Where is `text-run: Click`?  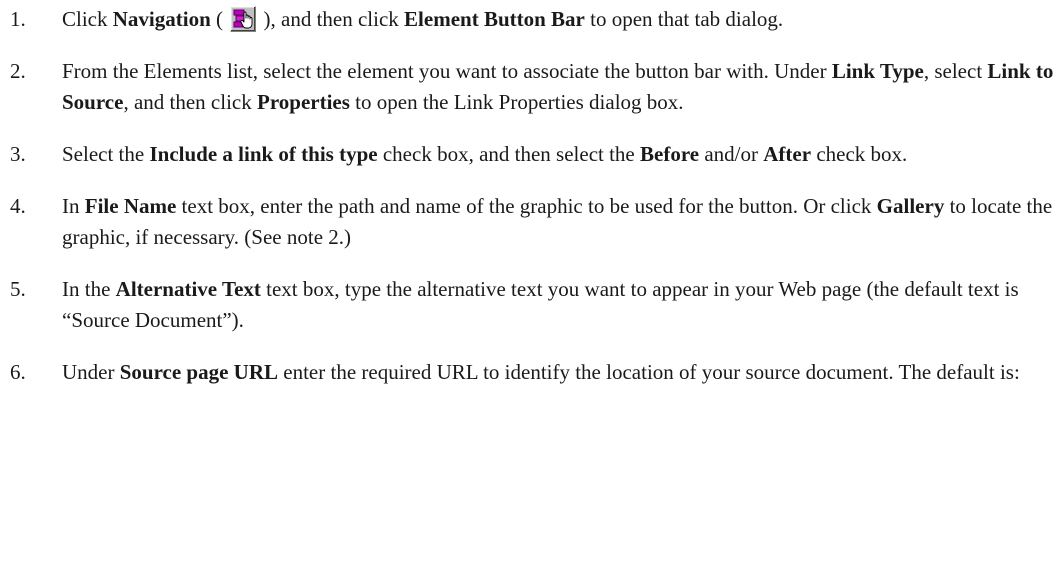 text-run: Click is located at coordinates (87, 19).